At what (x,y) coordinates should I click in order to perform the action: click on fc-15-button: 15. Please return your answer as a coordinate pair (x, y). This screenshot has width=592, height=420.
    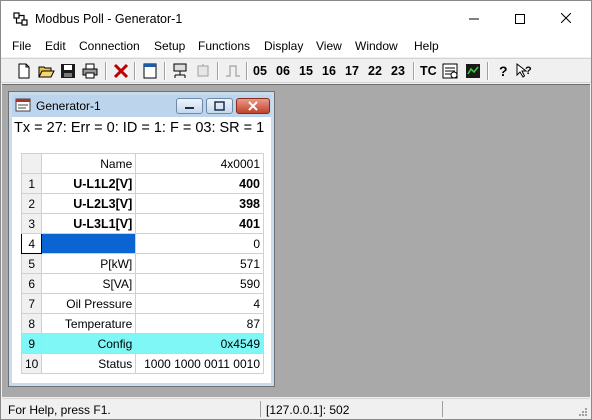
    Looking at the image, I should click on (306, 71).